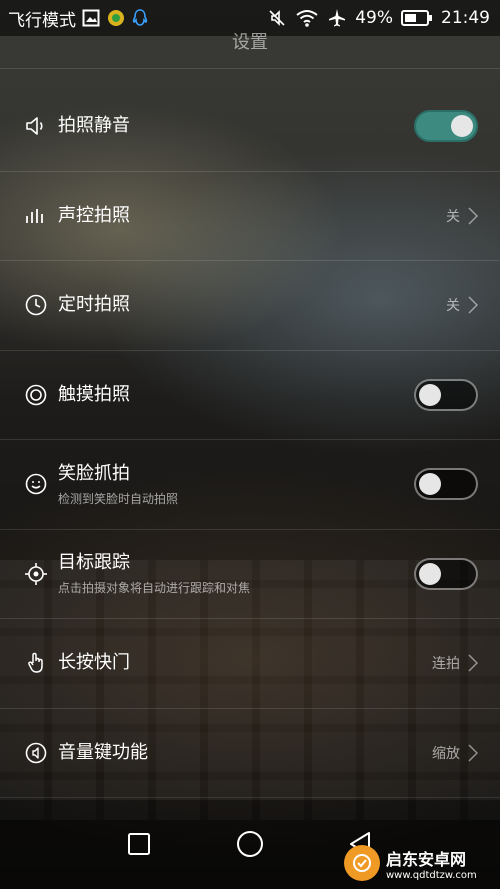 This screenshot has width=500, height=889. What do you see at coordinates (94, 563) in the screenshot?
I see `setting-label: 目标跟踪` at bounding box center [94, 563].